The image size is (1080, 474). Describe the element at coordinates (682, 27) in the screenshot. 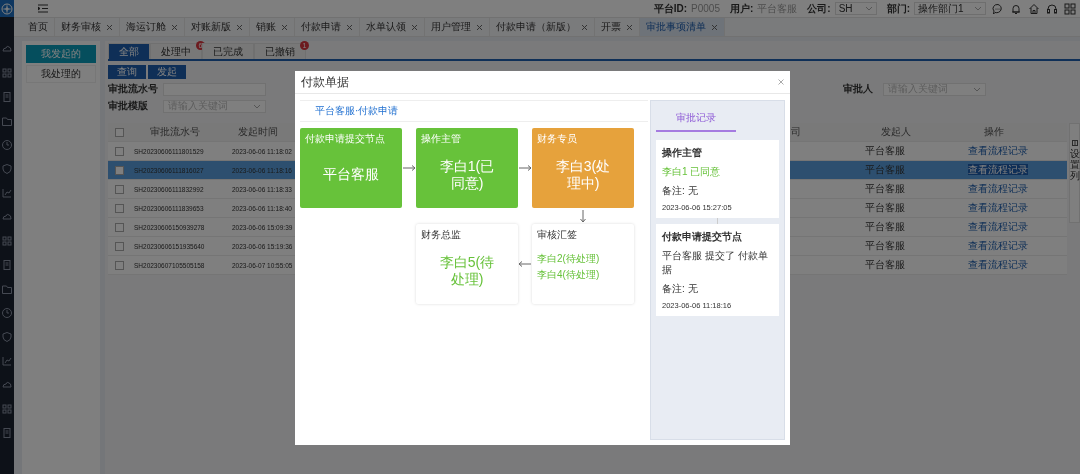

I see `nav-tab: 审批事项清单` at that location.